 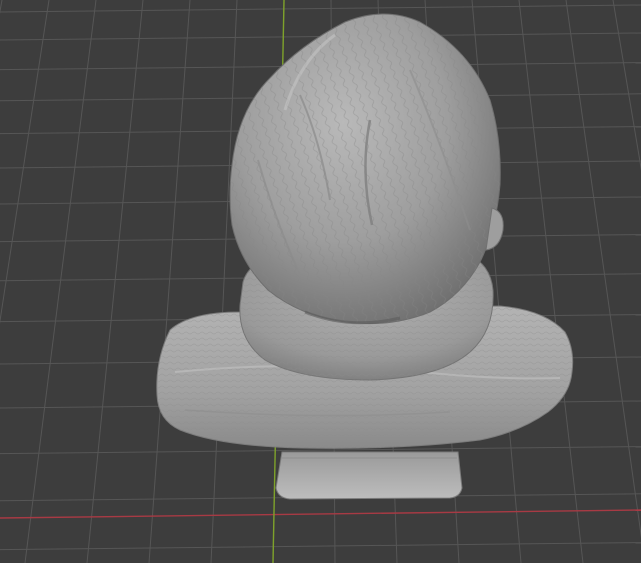 What do you see at coordinates (320, 514) in the screenshot?
I see `x-axis-line` at bounding box center [320, 514].